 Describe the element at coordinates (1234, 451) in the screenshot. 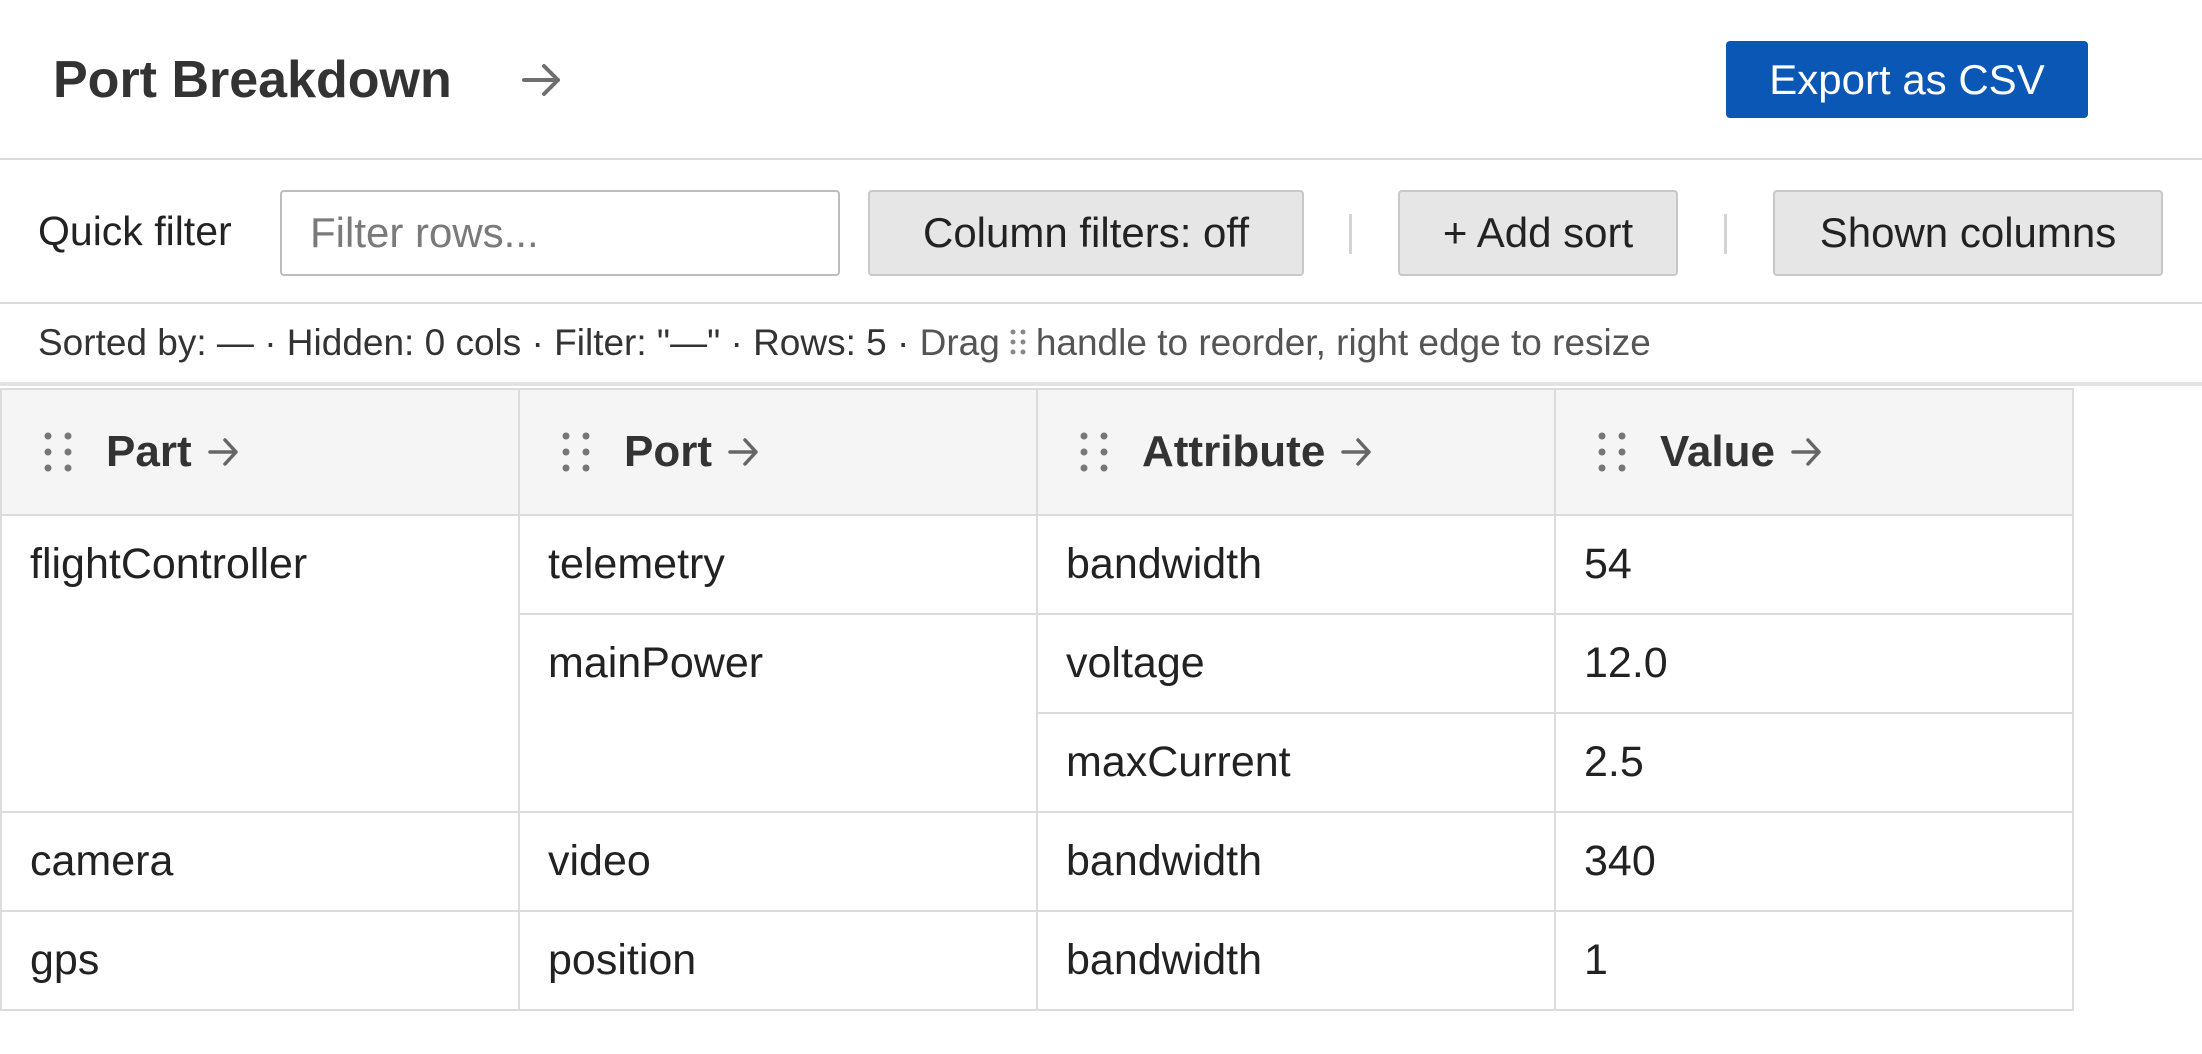

I see `column-header-label: Attribute` at that location.